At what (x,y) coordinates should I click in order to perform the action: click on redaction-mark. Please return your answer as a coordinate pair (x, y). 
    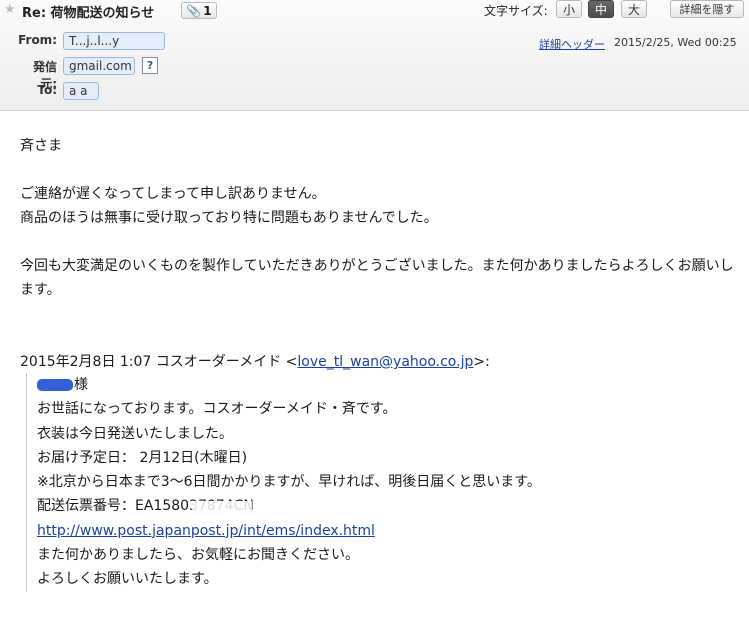
    Looking at the image, I should click on (221, 506).